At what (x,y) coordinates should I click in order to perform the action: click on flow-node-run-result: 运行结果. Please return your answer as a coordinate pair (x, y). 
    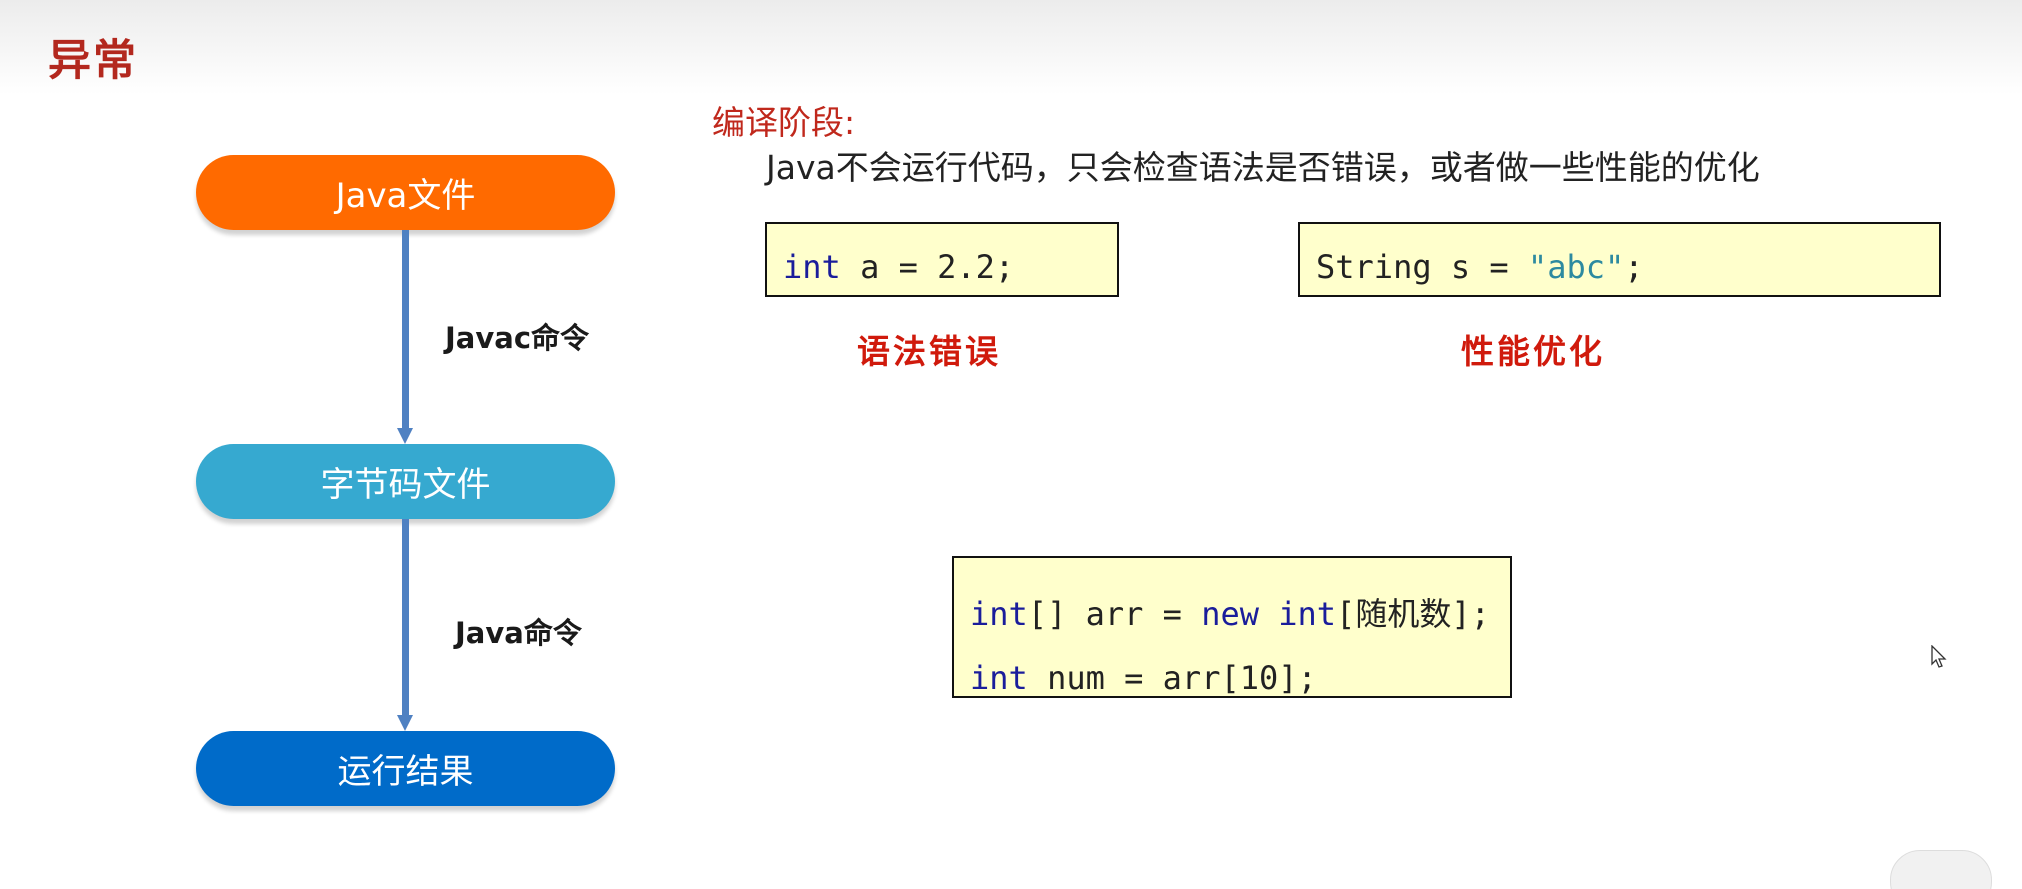
    Looking at the image, I should click on (405, 768).